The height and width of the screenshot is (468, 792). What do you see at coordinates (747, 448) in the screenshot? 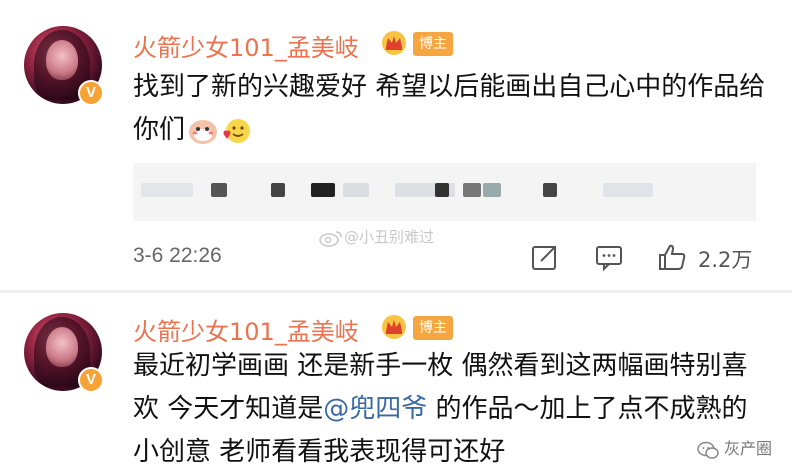
I see `corner-watermark-text: 灰产圈` at bounding box center [747, 448].